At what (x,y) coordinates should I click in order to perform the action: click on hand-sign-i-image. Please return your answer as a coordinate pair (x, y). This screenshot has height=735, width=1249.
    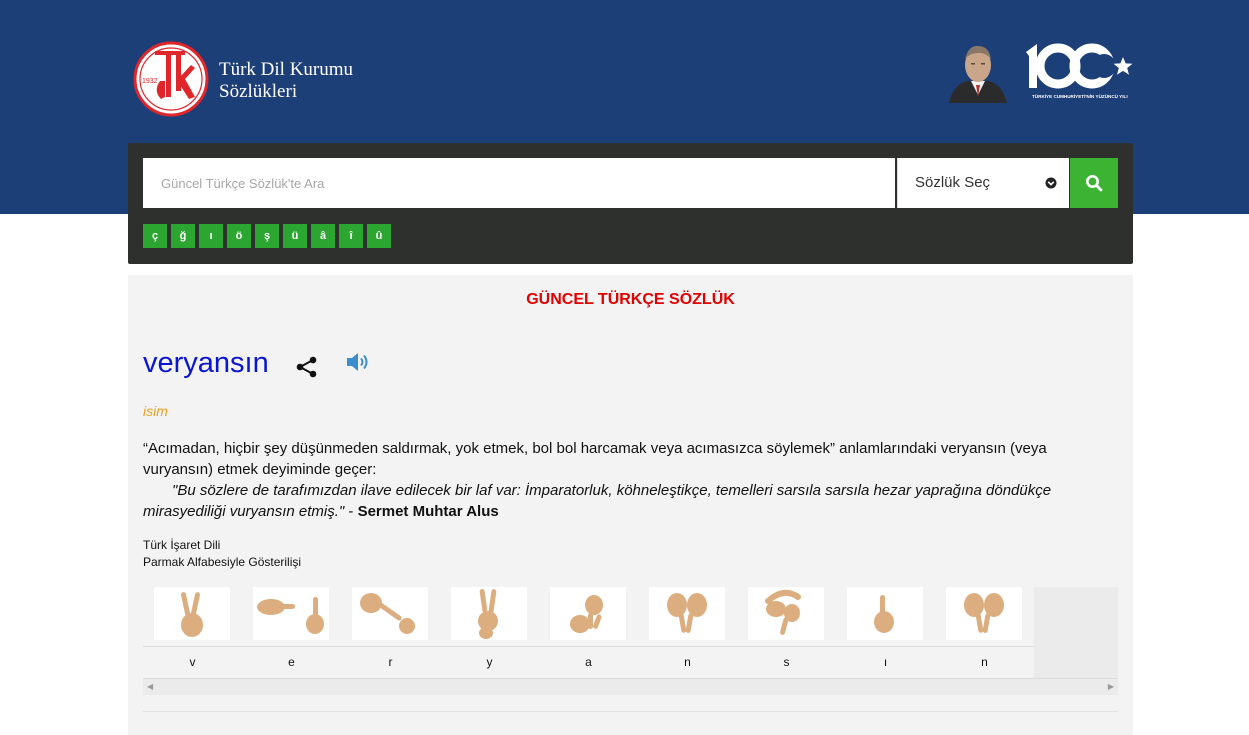
    Looking at the image, I should click on (885, 613).